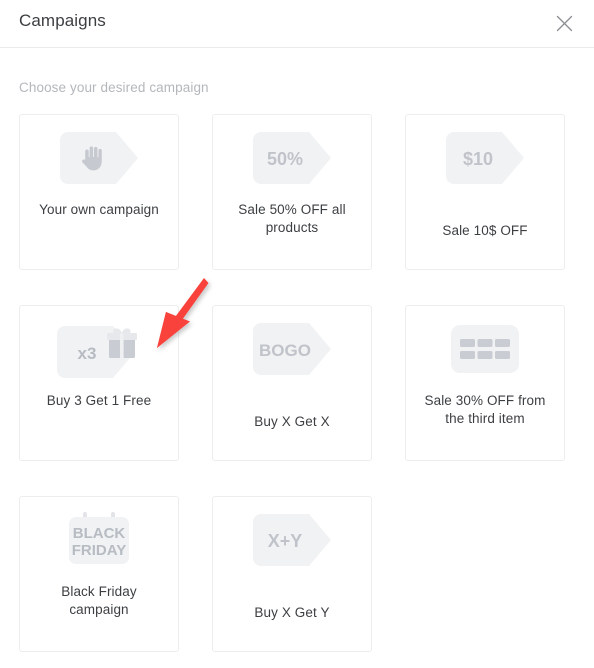 Image resolution: width=594 pixels, height=668 pixels. What do you see at coordinates (485, 230) in the screenshot?
I see `campaign-card-label: Sale 10$ OFF` at bounding box center [485, 230].